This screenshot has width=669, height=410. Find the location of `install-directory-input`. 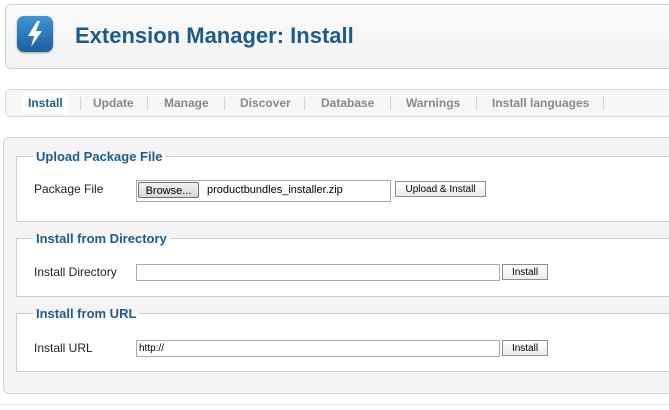

install-directory-input is located at coordinates (318, 272).